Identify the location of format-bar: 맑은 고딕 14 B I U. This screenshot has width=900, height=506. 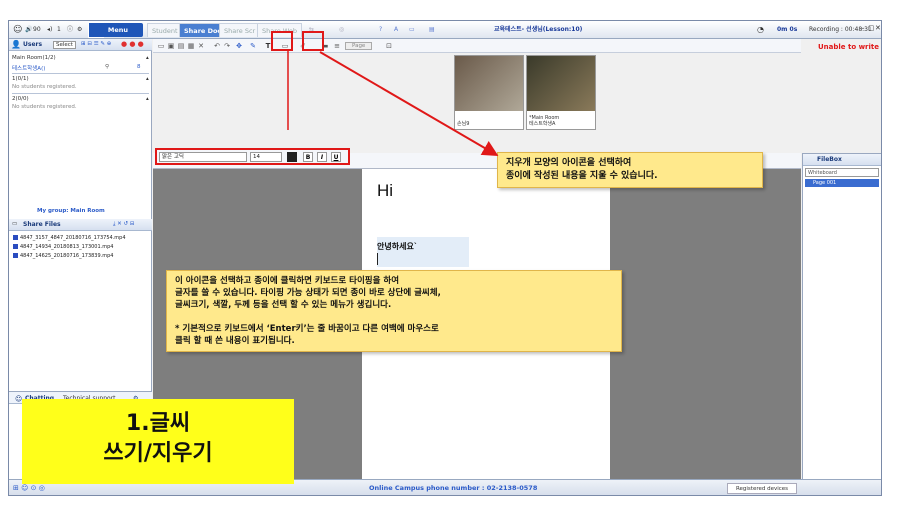
(252, 156).